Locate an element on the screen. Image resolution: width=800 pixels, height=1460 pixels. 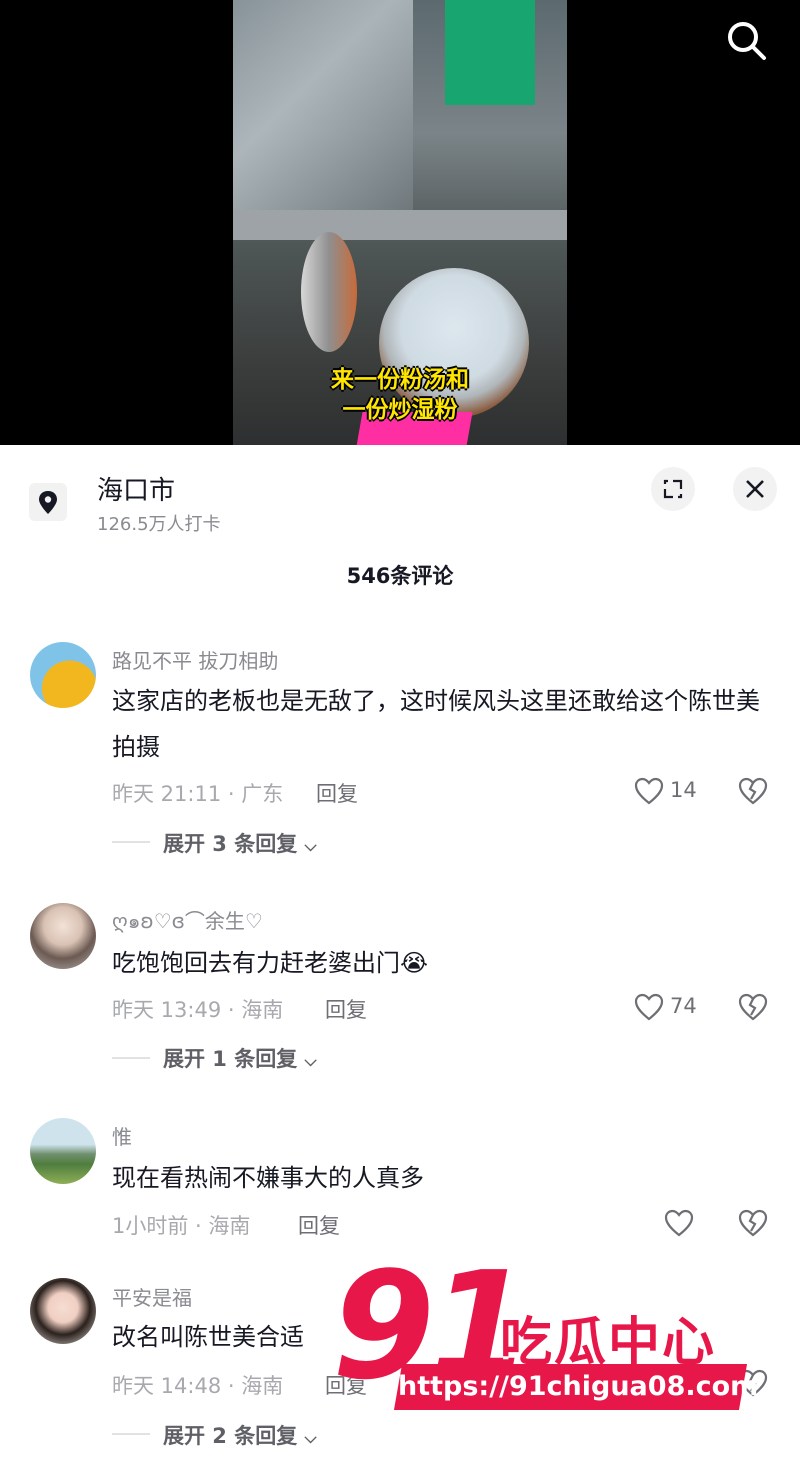
comment-text: 现在看热闹不嫌事大的人真多 is located at coordinates (268, 1178).